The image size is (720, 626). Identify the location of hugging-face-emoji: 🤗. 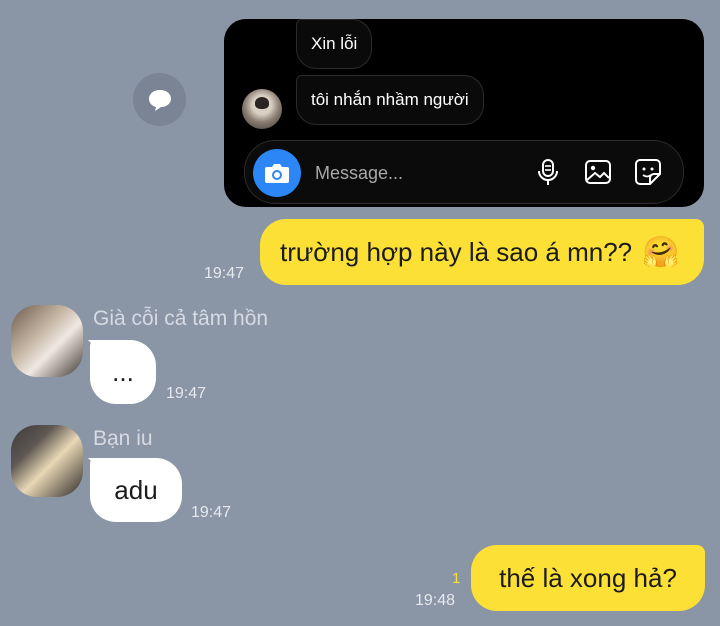
(661, 252).